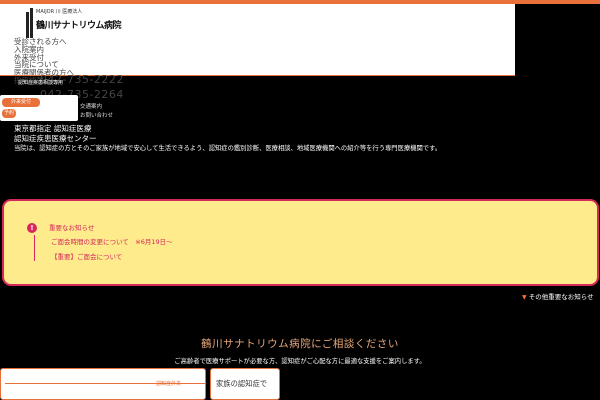  What do you see at coordinates (300, 344) in the screenshot?
I see `consult-title: 鶴川サナトリウム病院にご相談ください` at bounding box center [300, 344].